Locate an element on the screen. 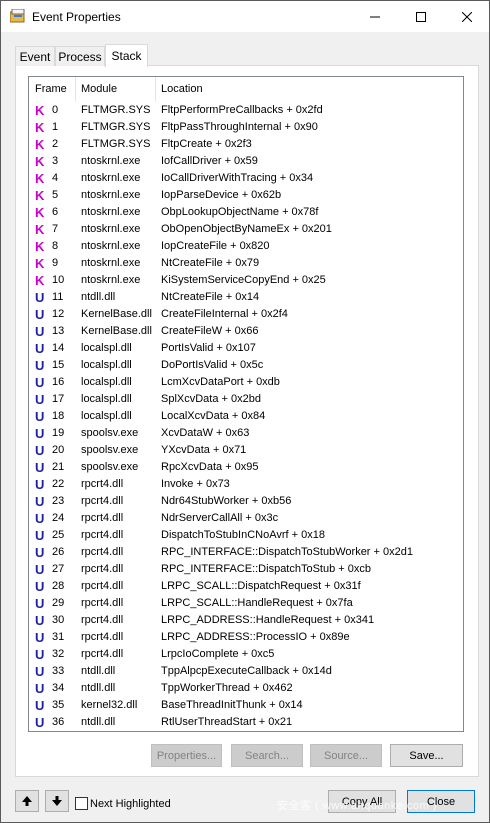 The image size is (490, 823). stack-row: U 13 KernelBase.dll CreateFileW + 0x66 is located at coordinates (246, 331).